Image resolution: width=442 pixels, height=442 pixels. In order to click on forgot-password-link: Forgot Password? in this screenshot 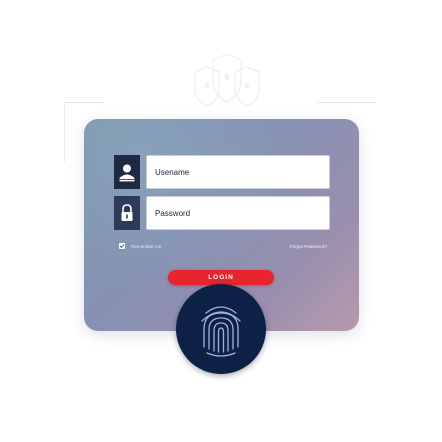, I will do `click(308, 246)`.